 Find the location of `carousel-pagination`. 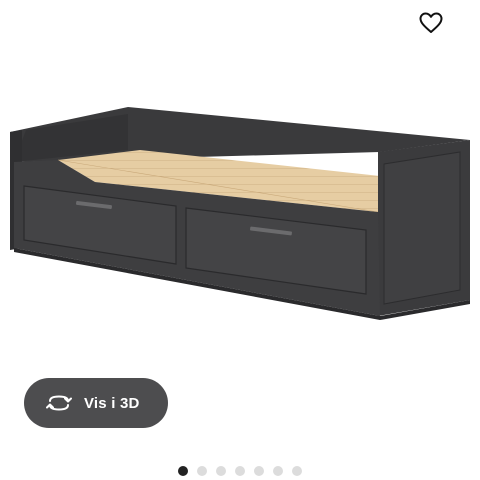

carousel-pagination is located at coordinates (240, 471).